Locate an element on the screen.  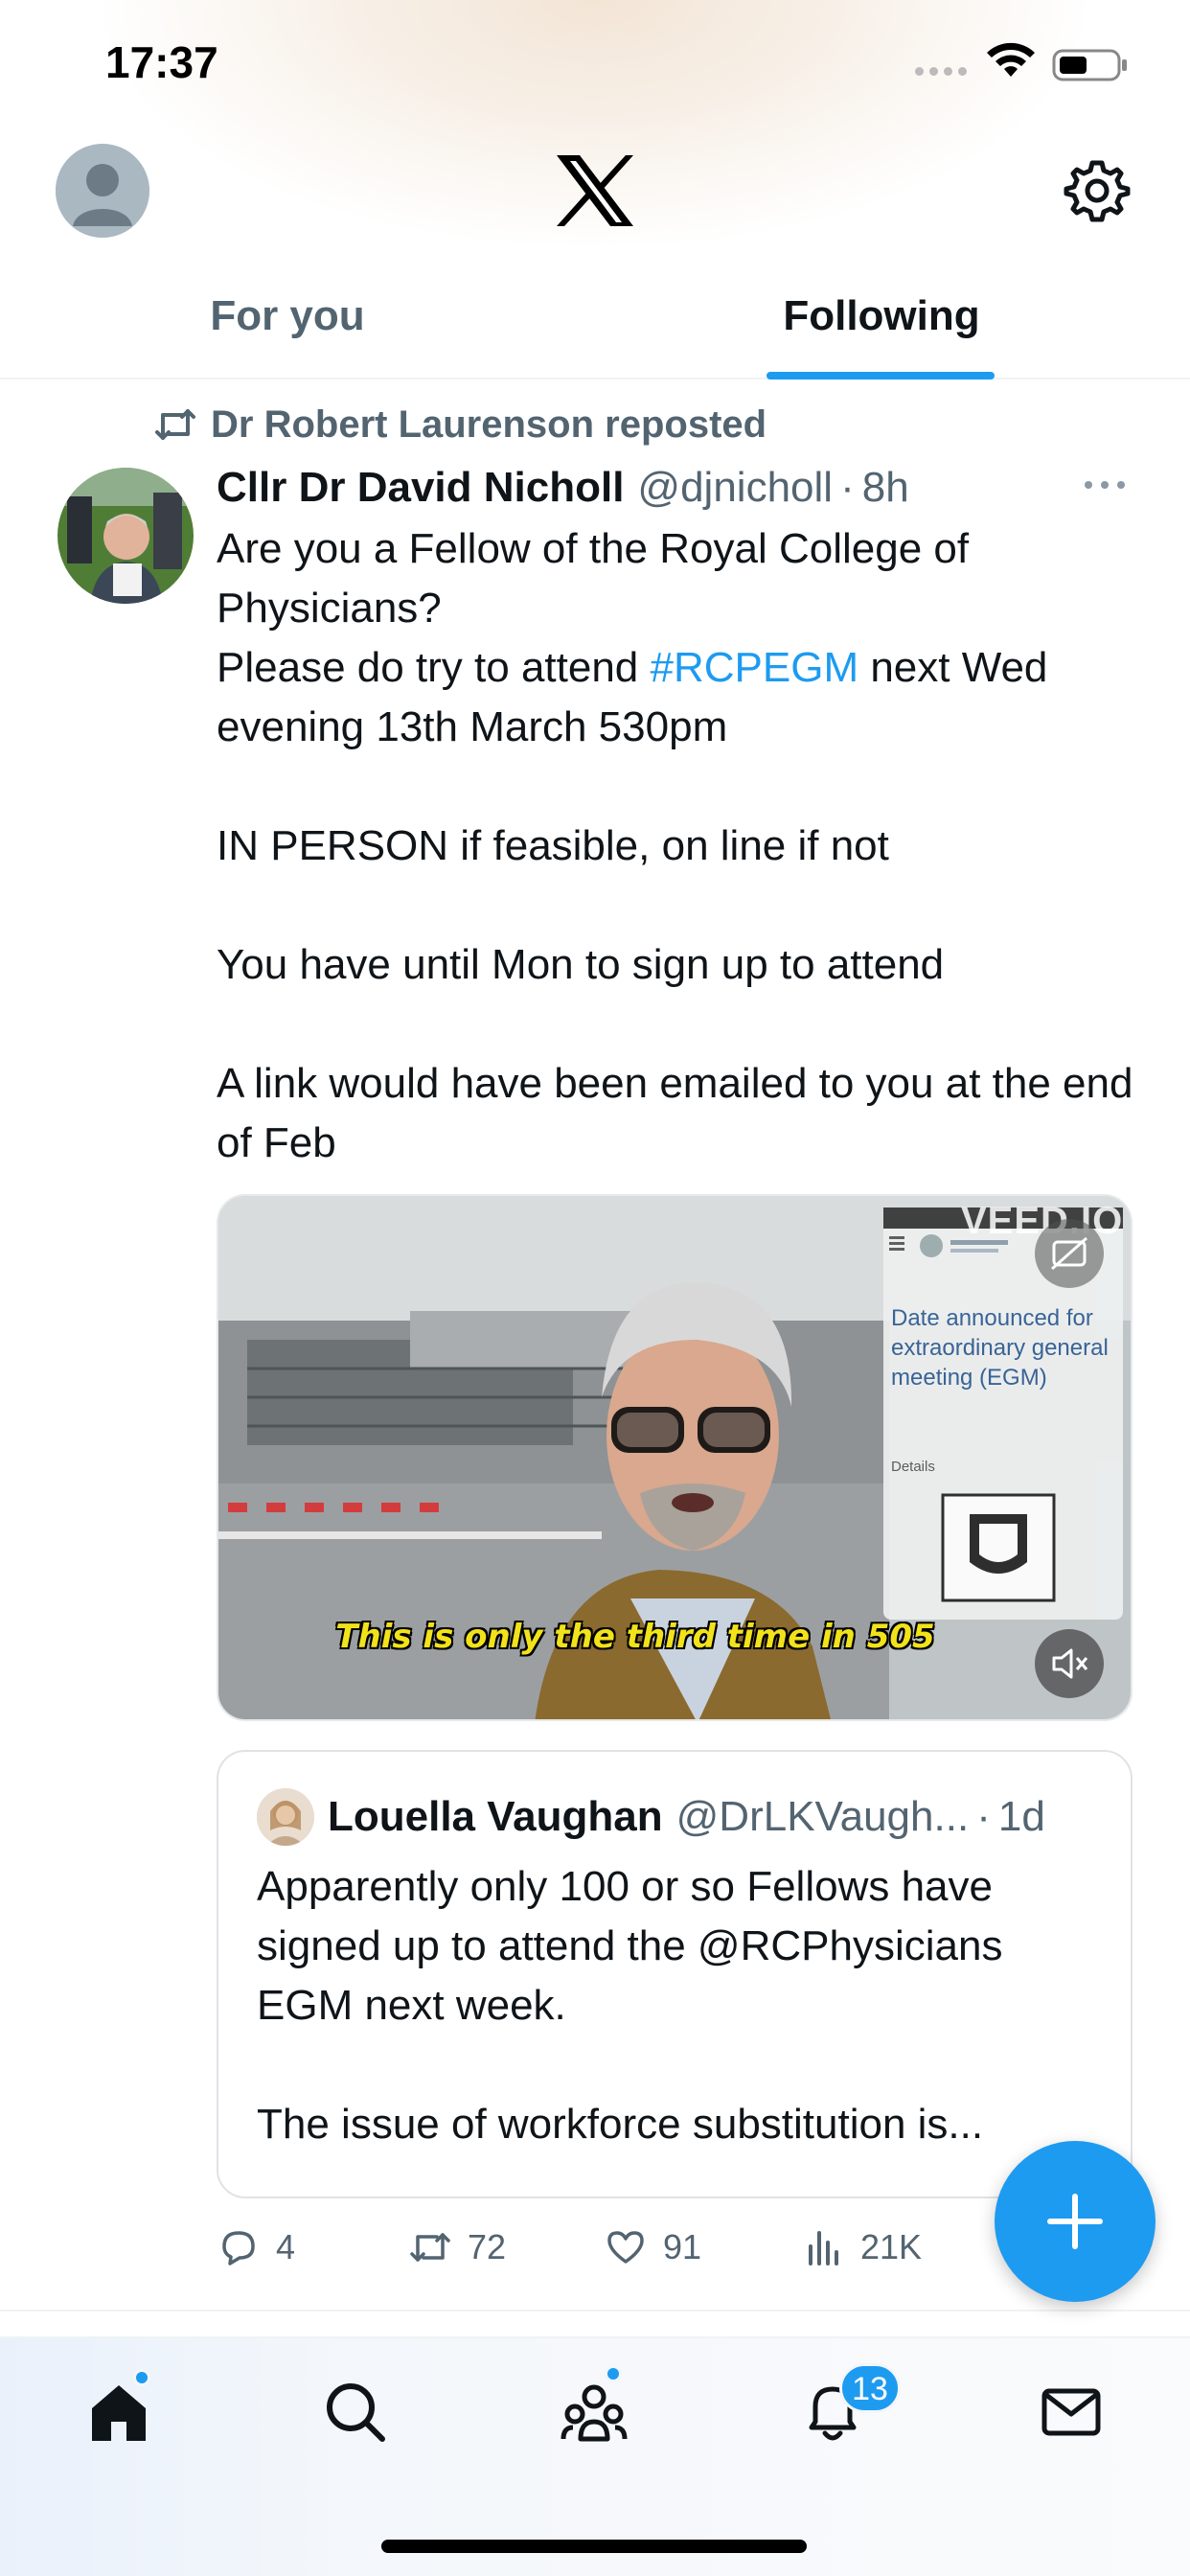
nav-messages is located at coordinates (1071, 2412).